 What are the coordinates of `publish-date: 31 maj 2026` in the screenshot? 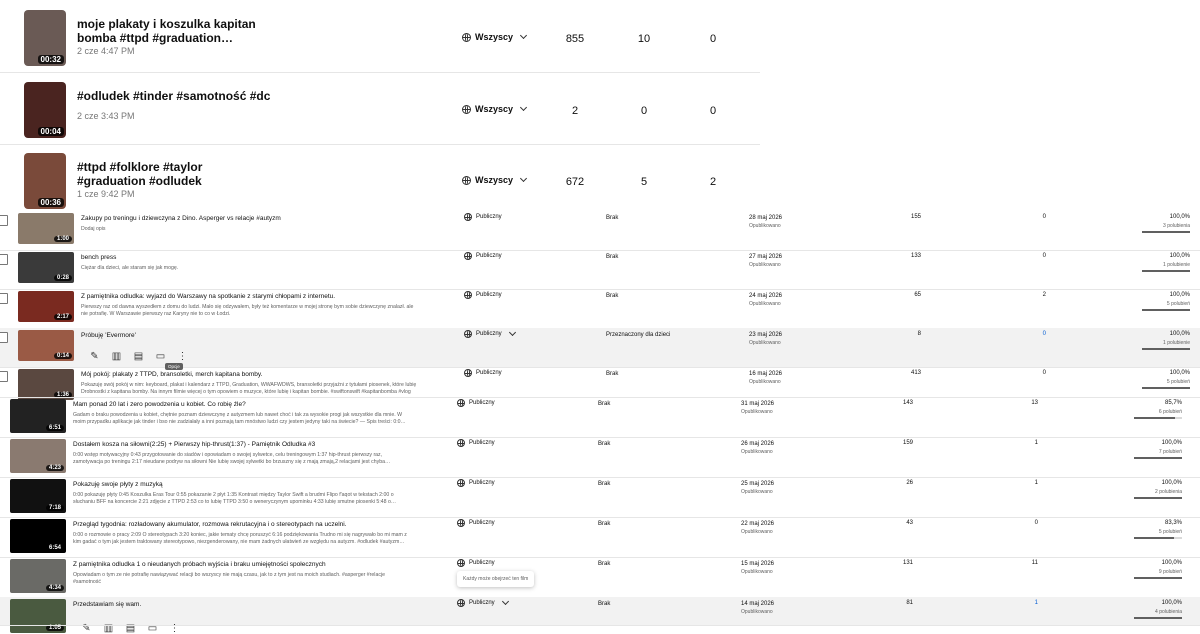 It's located at (758, 404).